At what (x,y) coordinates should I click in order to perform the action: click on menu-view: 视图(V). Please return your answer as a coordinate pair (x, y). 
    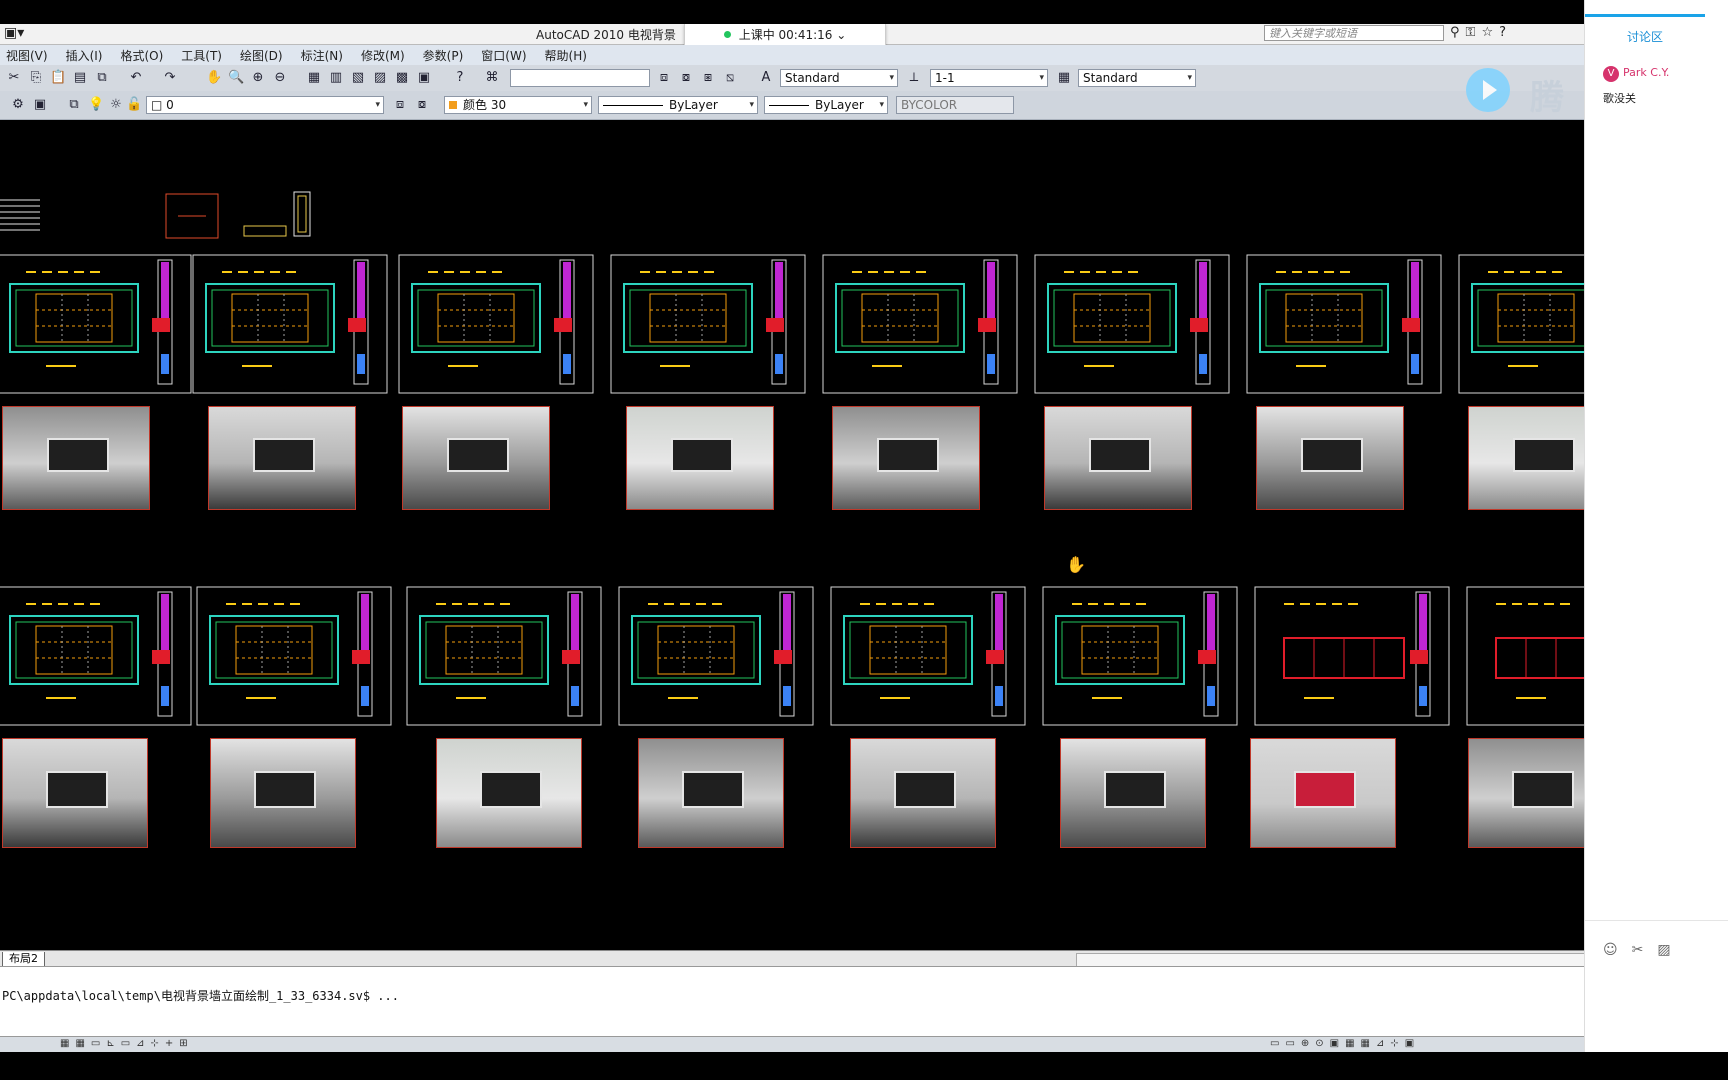
    Looking at the image, I should click on (30, 55).